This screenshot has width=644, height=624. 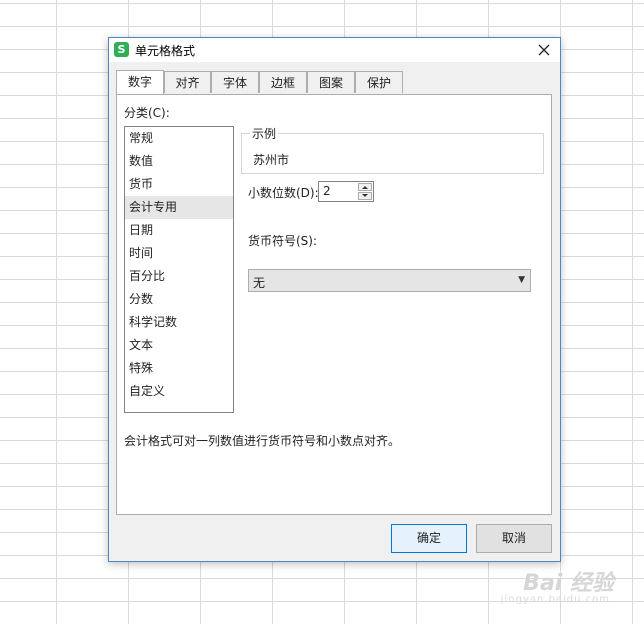 I want to click on dialog-title: 单元格格式, so click(x=165, y=51).